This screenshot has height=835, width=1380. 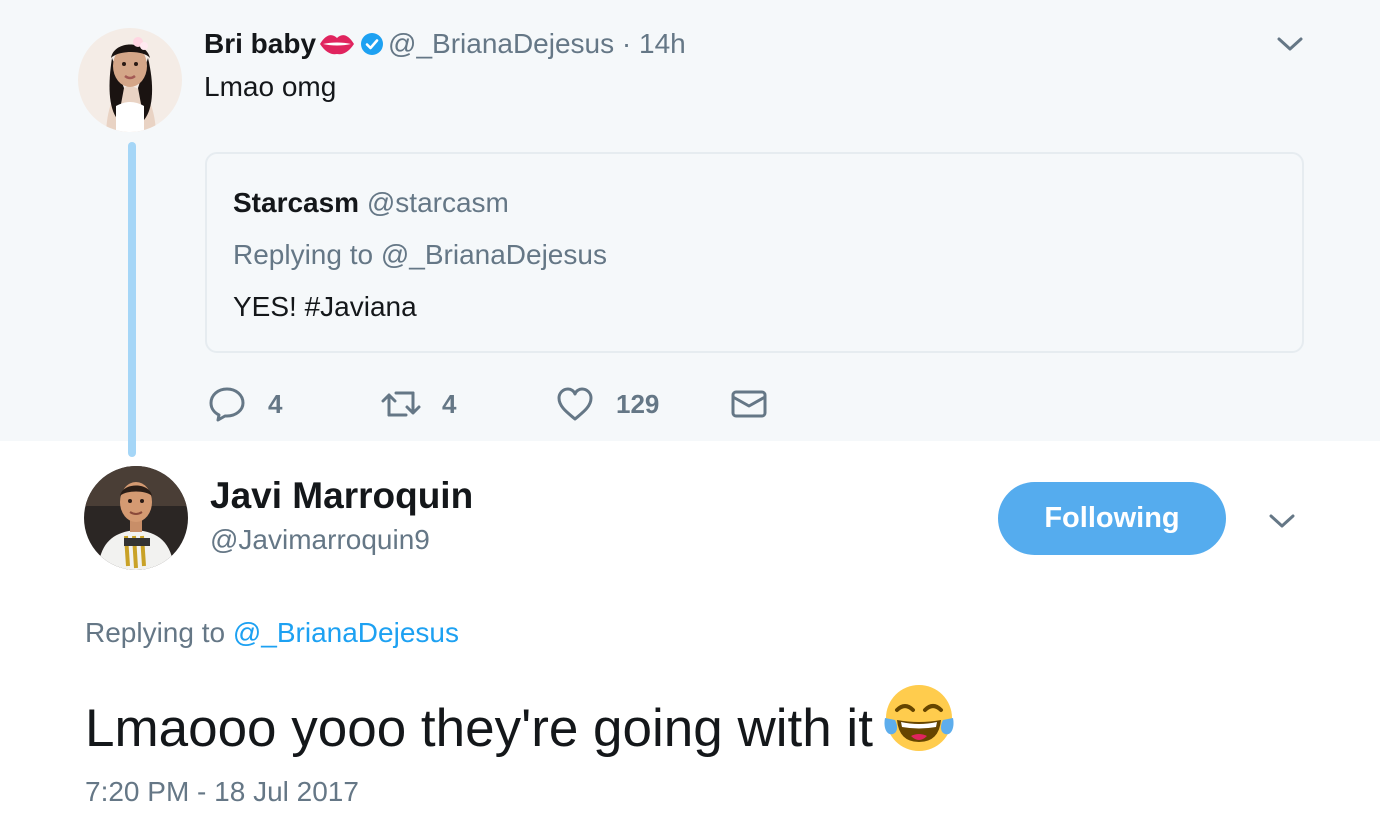 I want to click on parent-tweet-text: Lmao omg, so click(x=270, y=86).